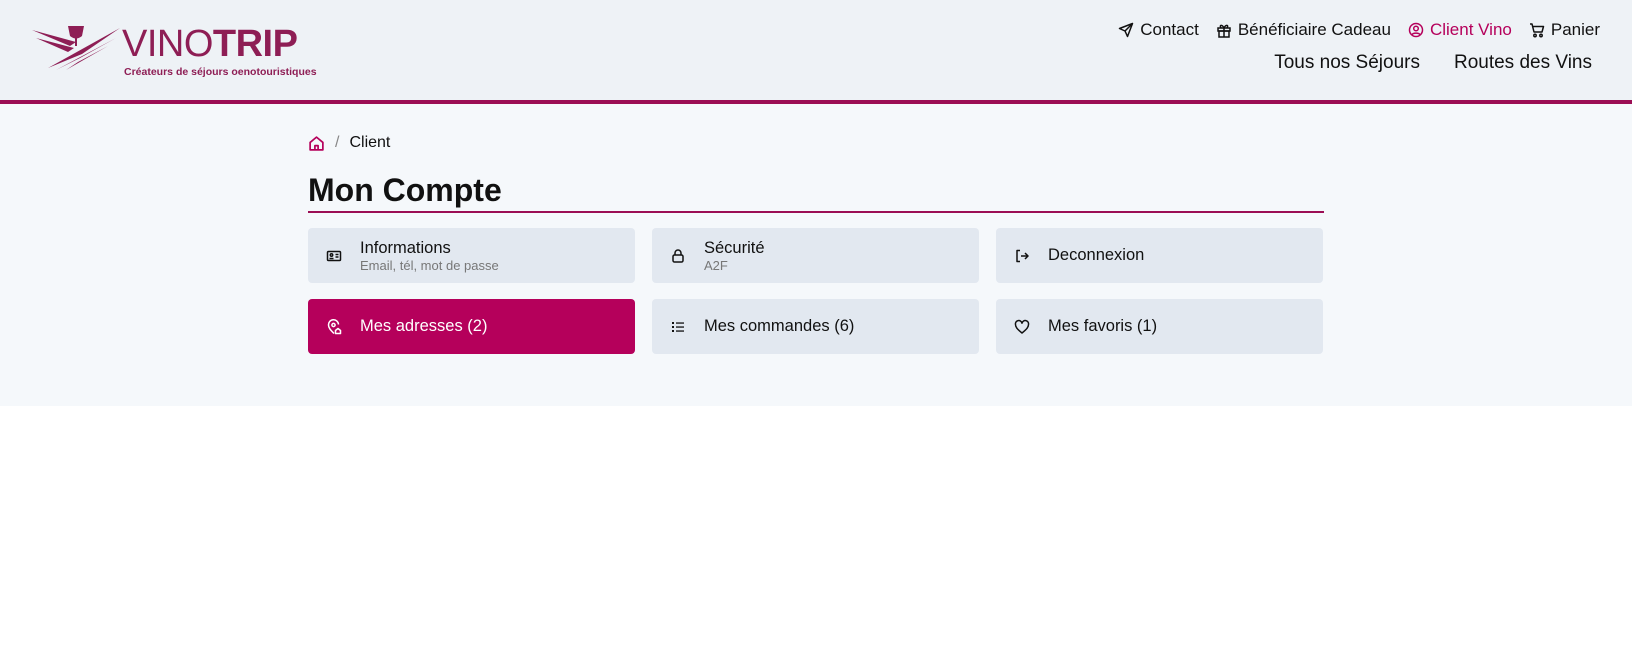 This screenshot has height=648, width=1632. I want to click on tile-deconnexion-label: Deconnexion, so click(1096, 255).